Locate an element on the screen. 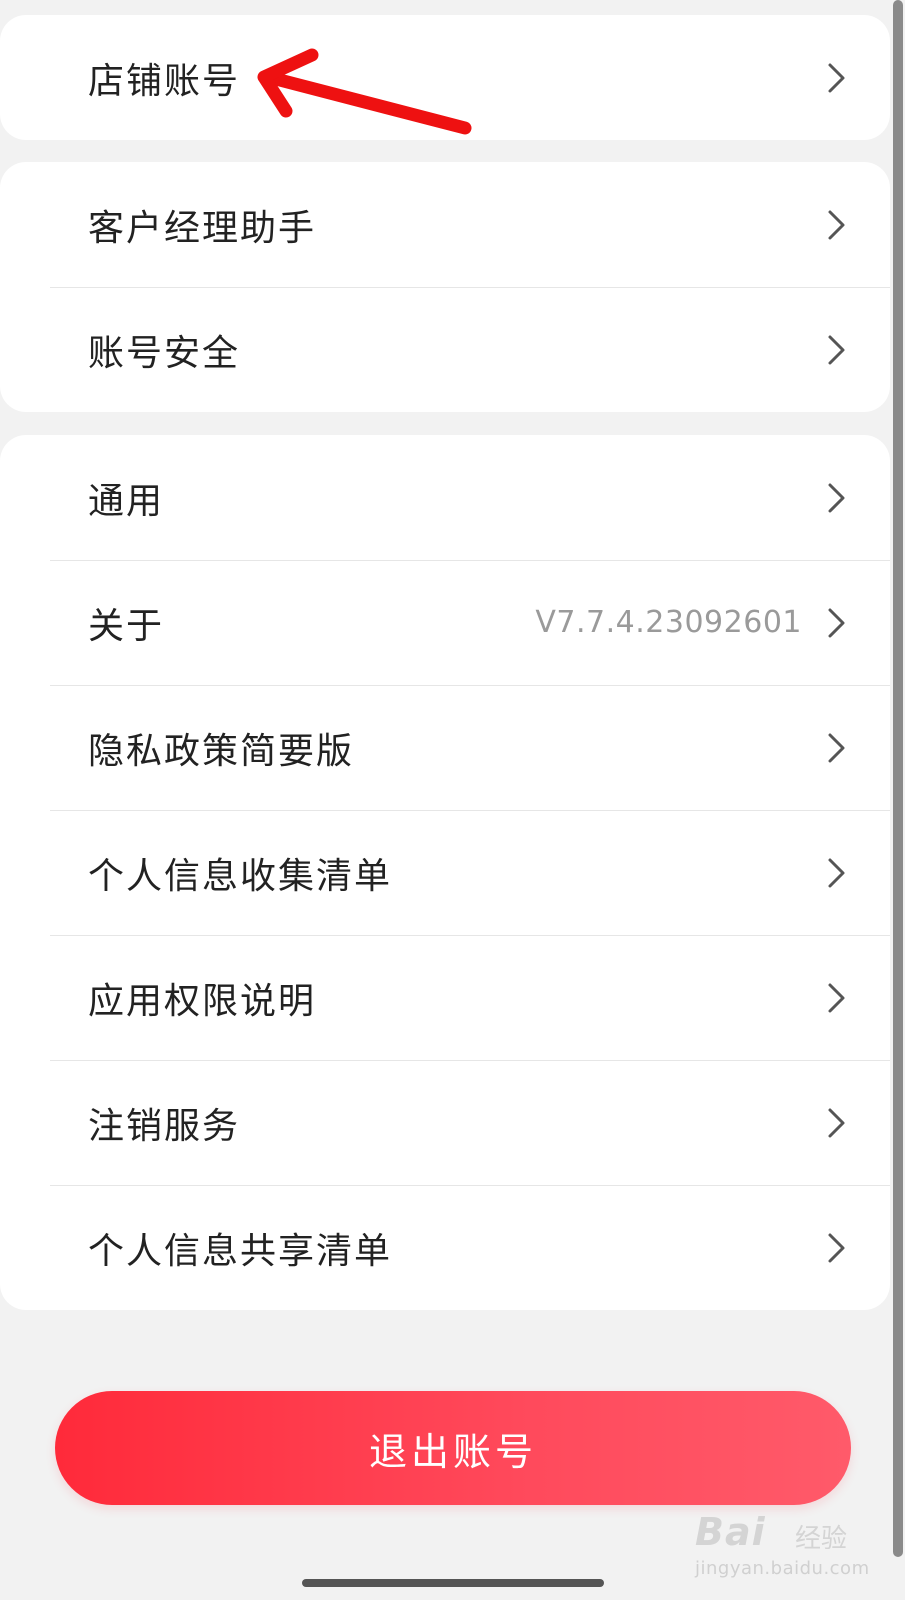 This screenshot has width=905, height=1600. menu-item-label: 应用权限说明 is located at coordinates (202, 1001).